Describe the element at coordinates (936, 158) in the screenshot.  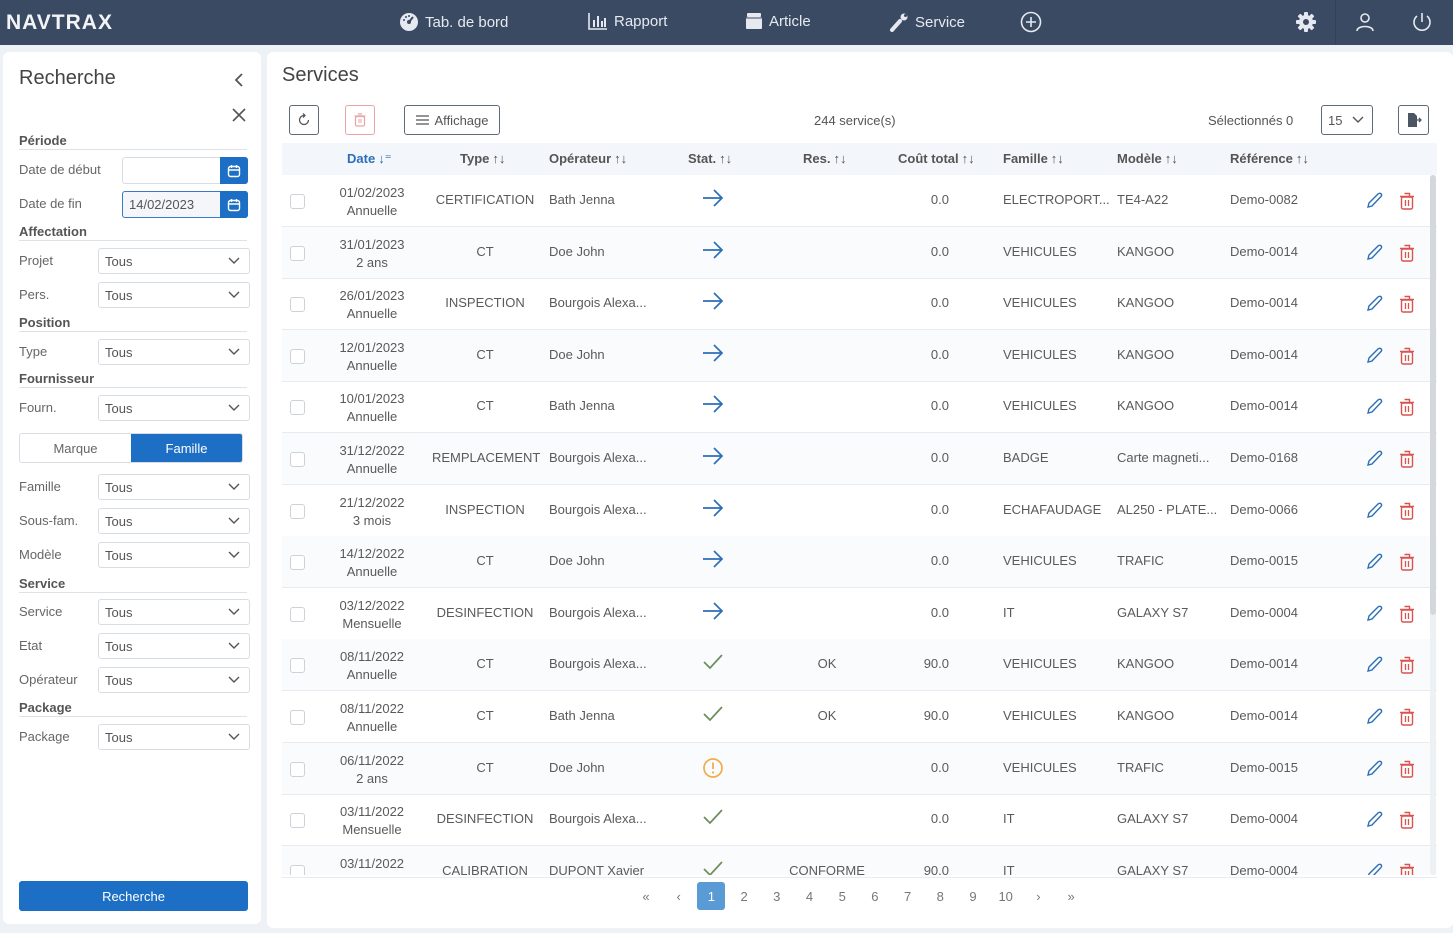
I see `column-header-cout: Coût total ↑↓` at that location.